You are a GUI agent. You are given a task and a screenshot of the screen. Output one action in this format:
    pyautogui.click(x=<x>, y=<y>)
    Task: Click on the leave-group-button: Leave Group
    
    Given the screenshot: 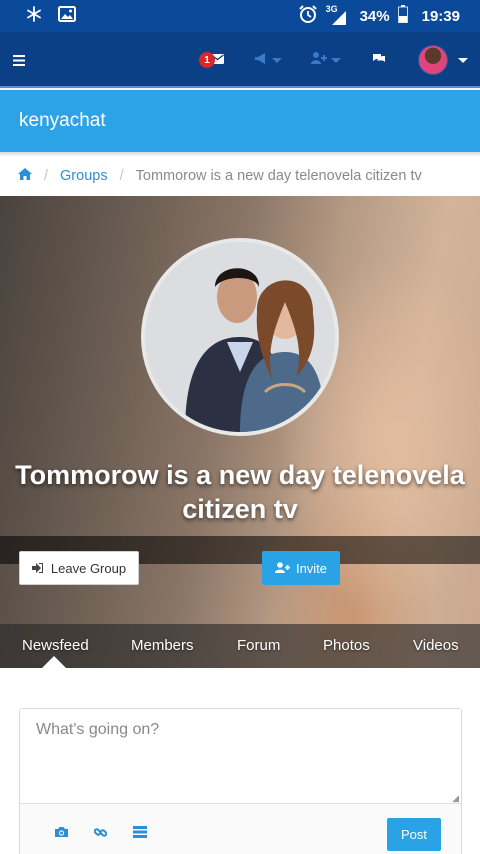 What is the action you would take?
    pyautogui.click(x=79, y=568)
    